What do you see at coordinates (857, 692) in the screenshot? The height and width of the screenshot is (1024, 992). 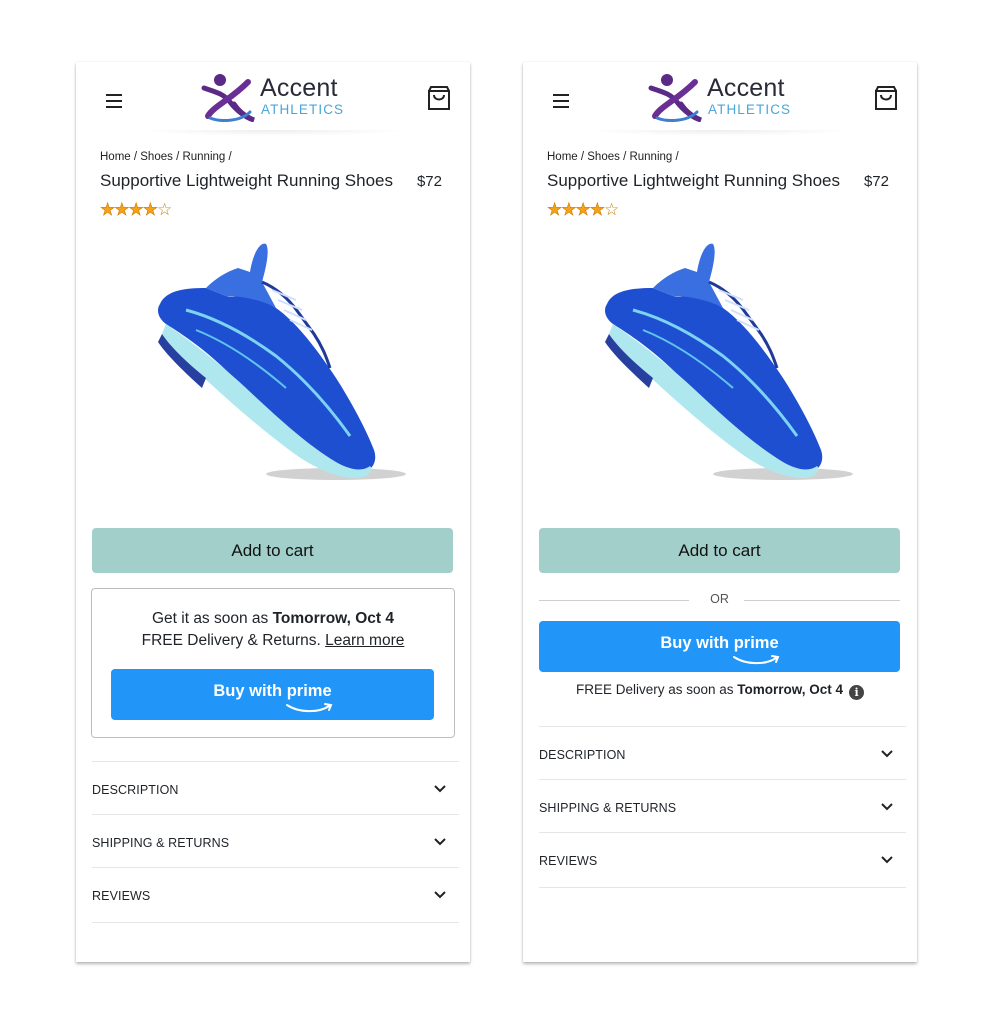 I see `info-icon: i` at bounding box center [857, 692].